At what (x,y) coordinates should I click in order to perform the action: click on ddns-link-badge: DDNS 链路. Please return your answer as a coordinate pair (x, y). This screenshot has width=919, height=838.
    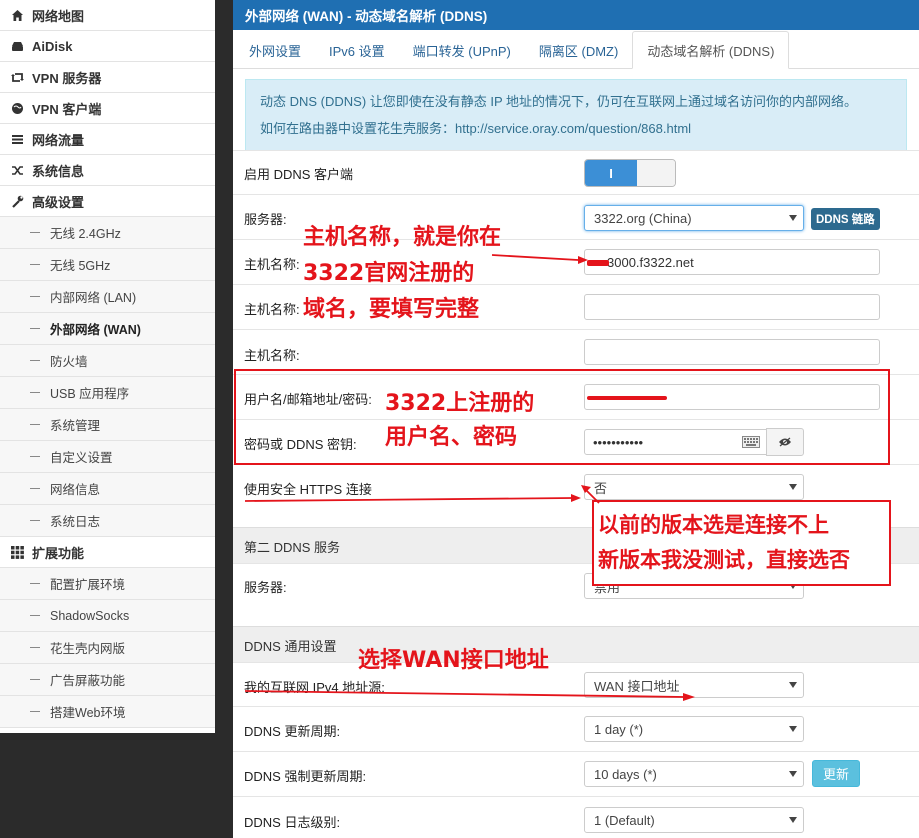
    Looking at the image, I should click on (845, 219).